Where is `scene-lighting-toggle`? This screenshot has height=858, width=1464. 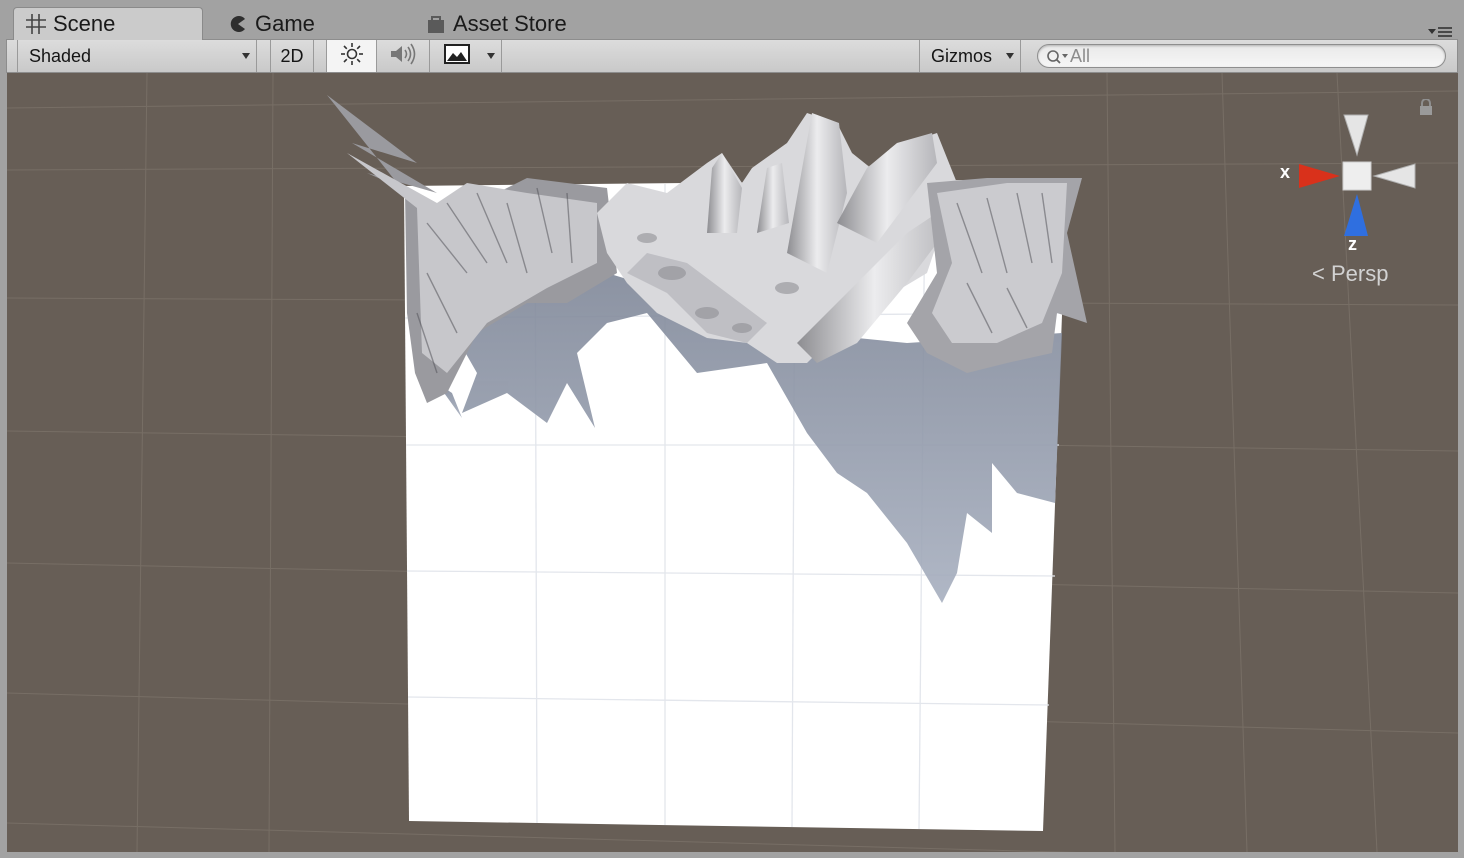
scene-lighting-toggle is located at coordinates (351, 56).